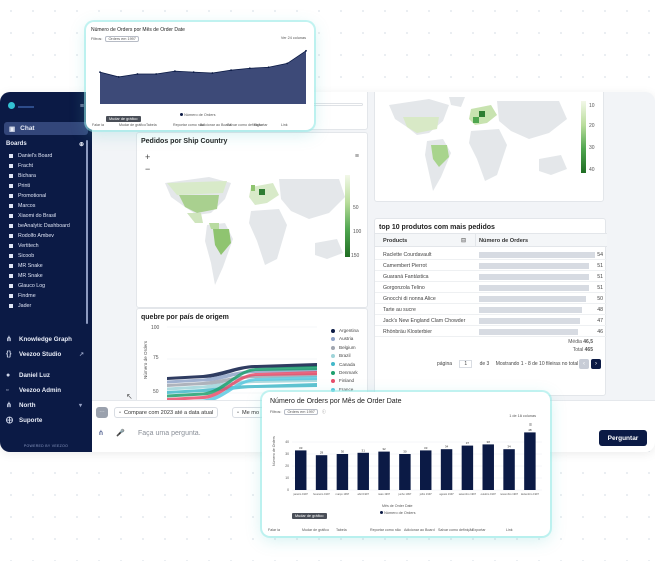  What do you see at coordinates (344, 372) in the screenshot?
I see `legend-item: Denmark` at bounding box center [344, 372].